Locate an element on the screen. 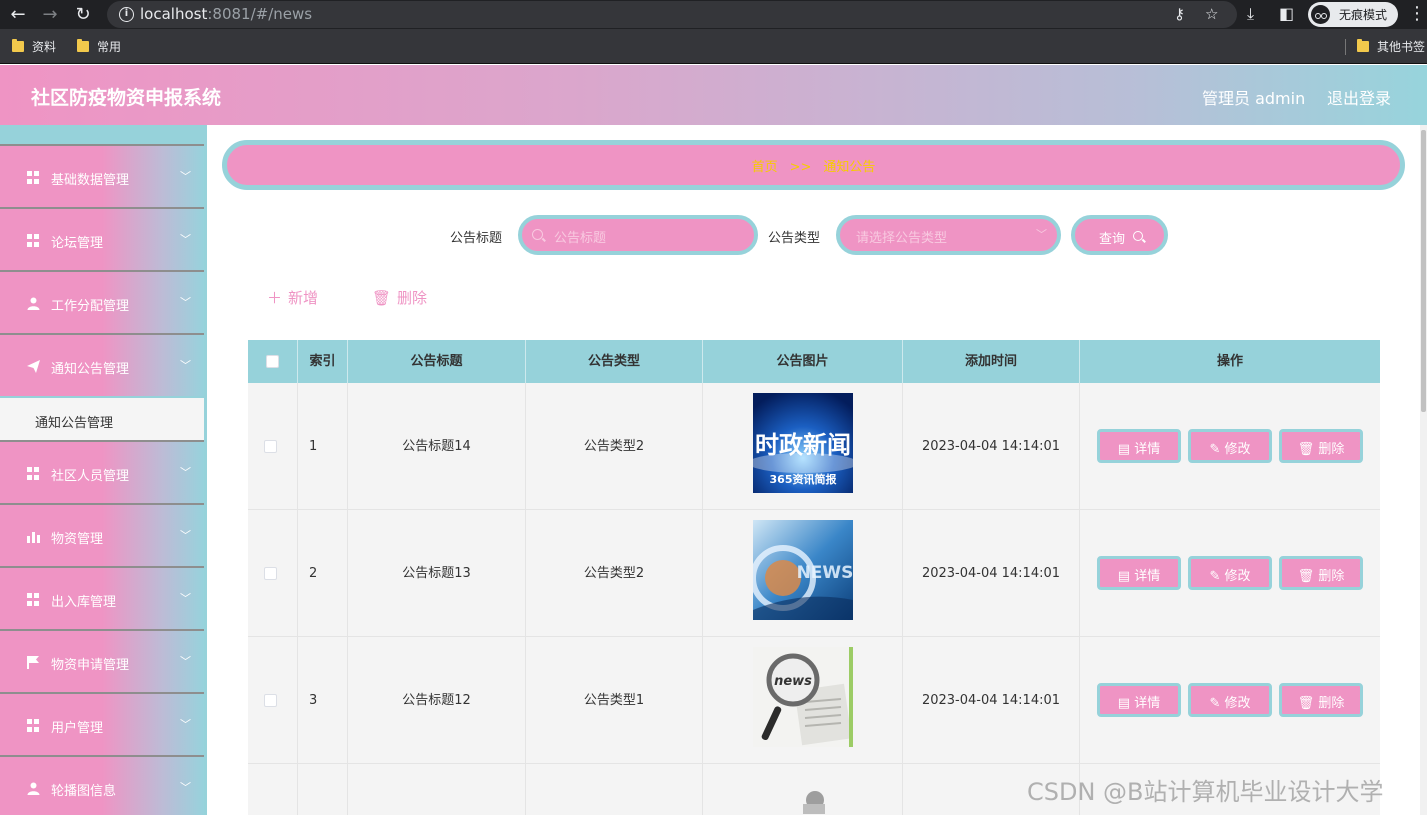 This screenshot has width=1427, height=815. notice-thumbnail is located at coordinates (803, 794).